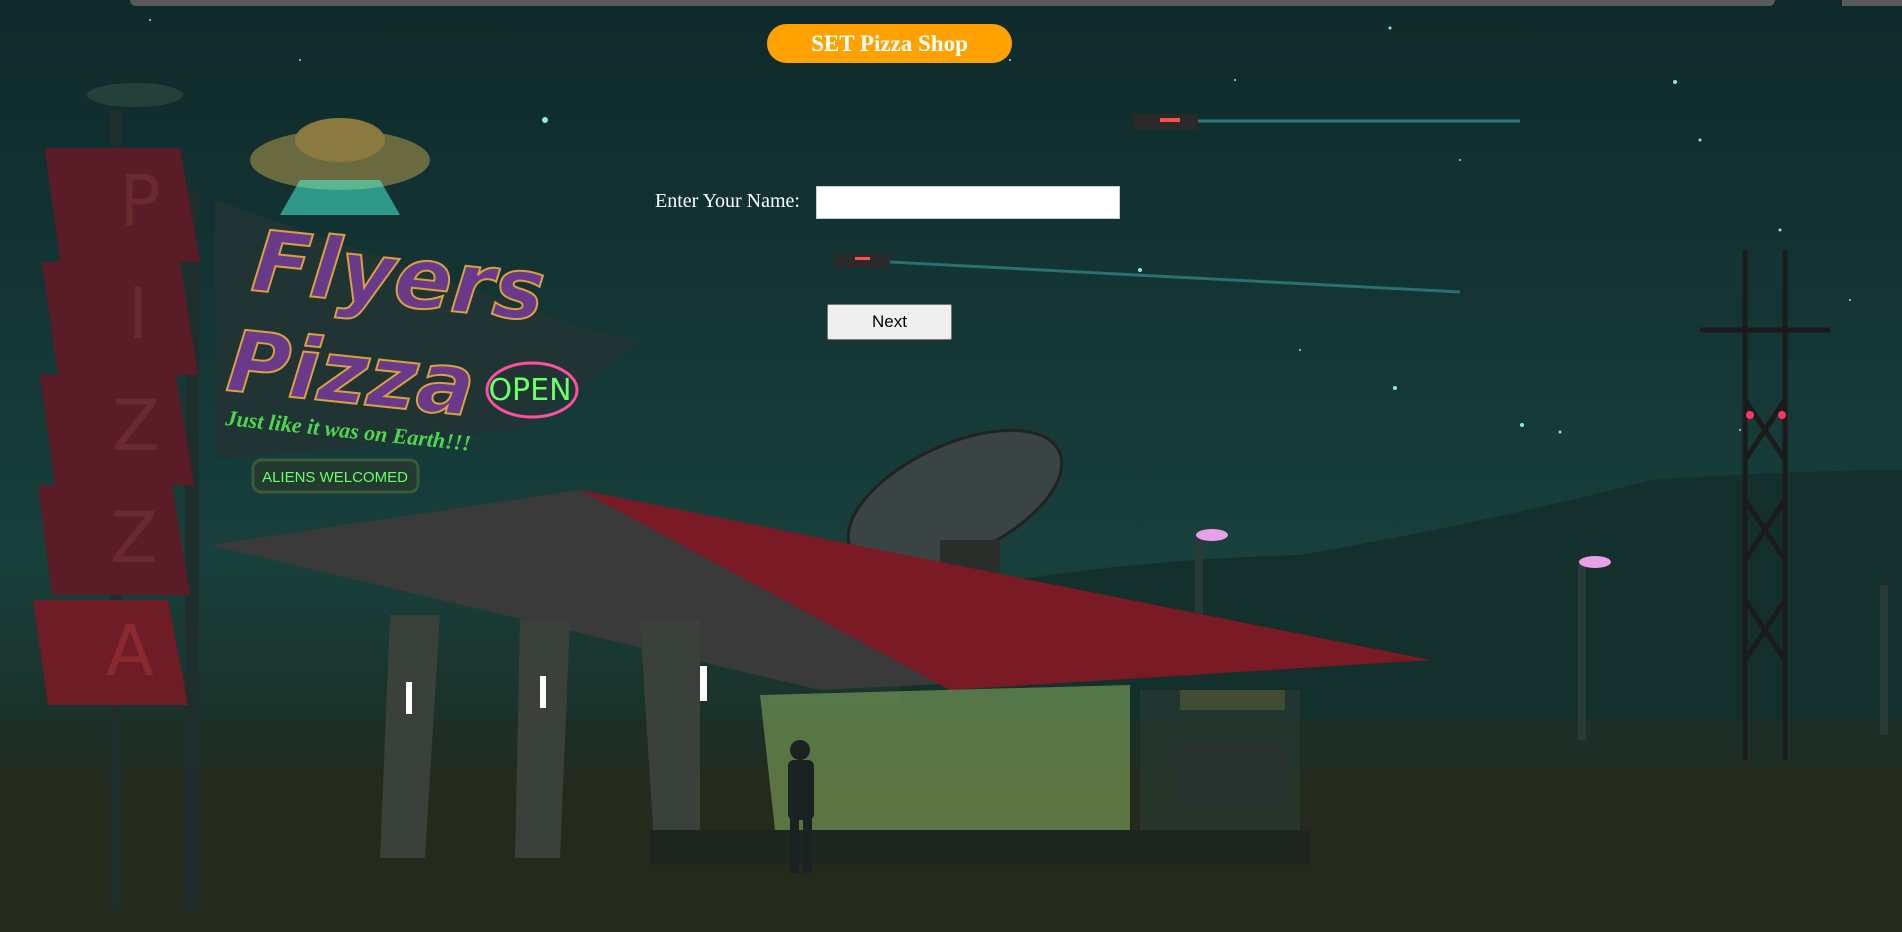  I want to click on app-title: SET Pizza Shop, so click(889, 43).